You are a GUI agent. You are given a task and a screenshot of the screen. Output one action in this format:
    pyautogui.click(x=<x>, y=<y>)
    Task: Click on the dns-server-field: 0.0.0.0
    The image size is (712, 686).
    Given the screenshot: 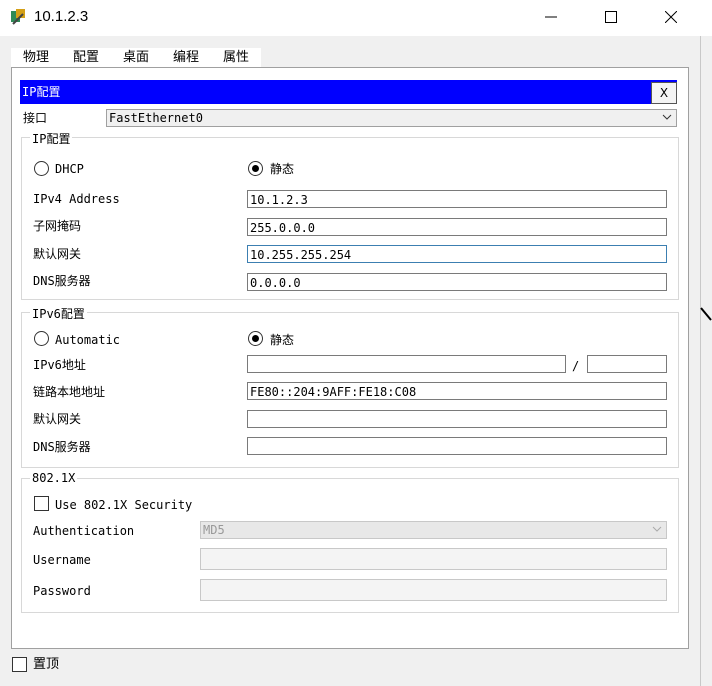 What is the action you would take?
    pyautogui.click(x=457, y=282)
    